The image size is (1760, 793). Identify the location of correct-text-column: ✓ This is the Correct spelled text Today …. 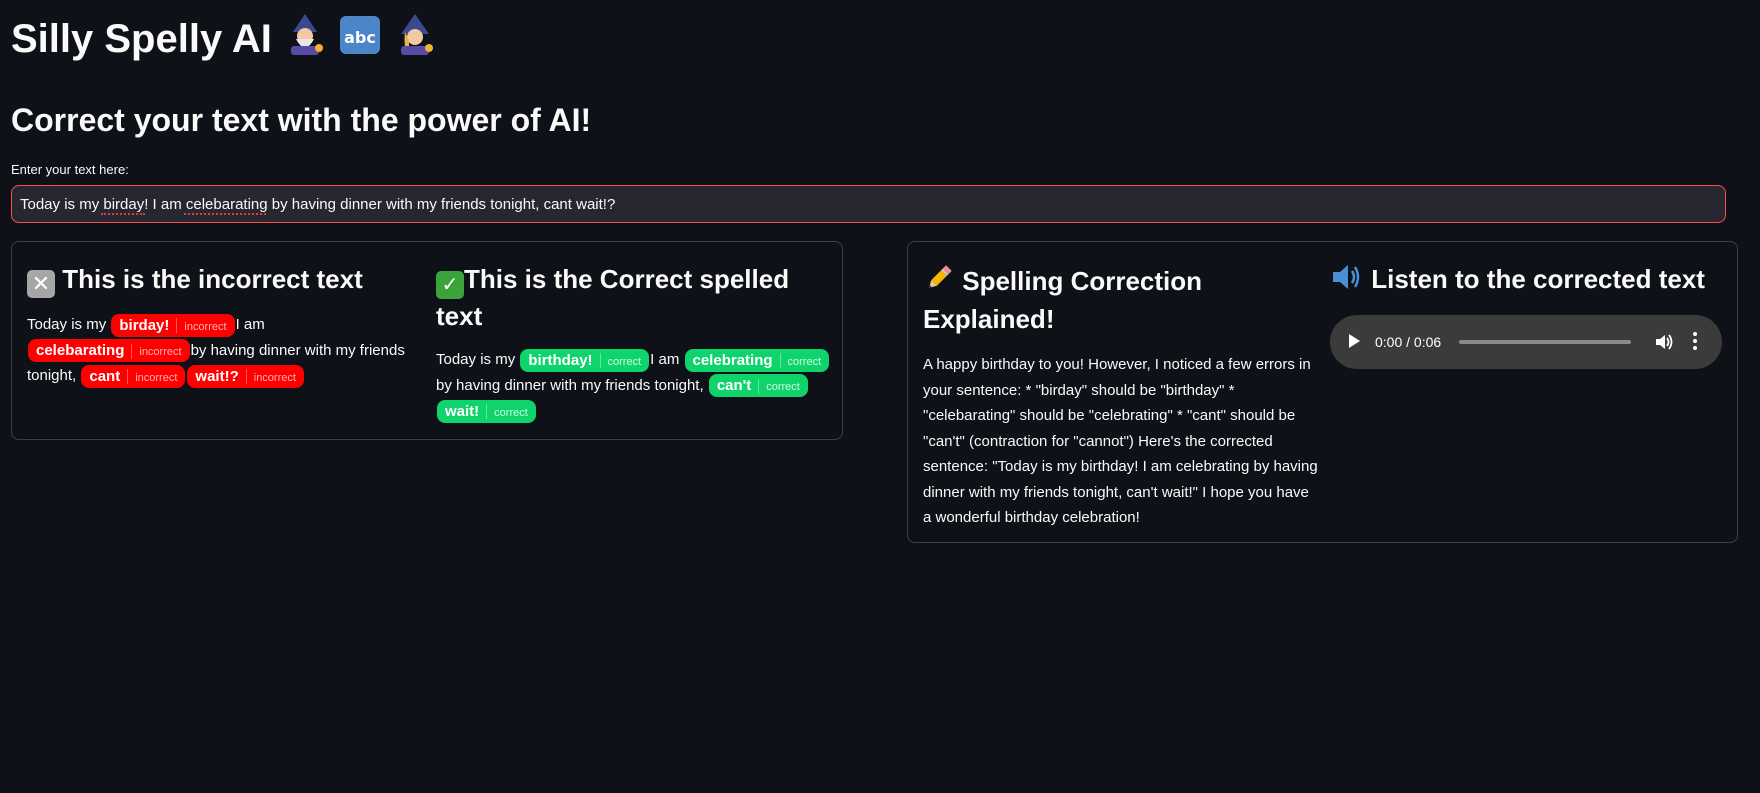
(633, 343).